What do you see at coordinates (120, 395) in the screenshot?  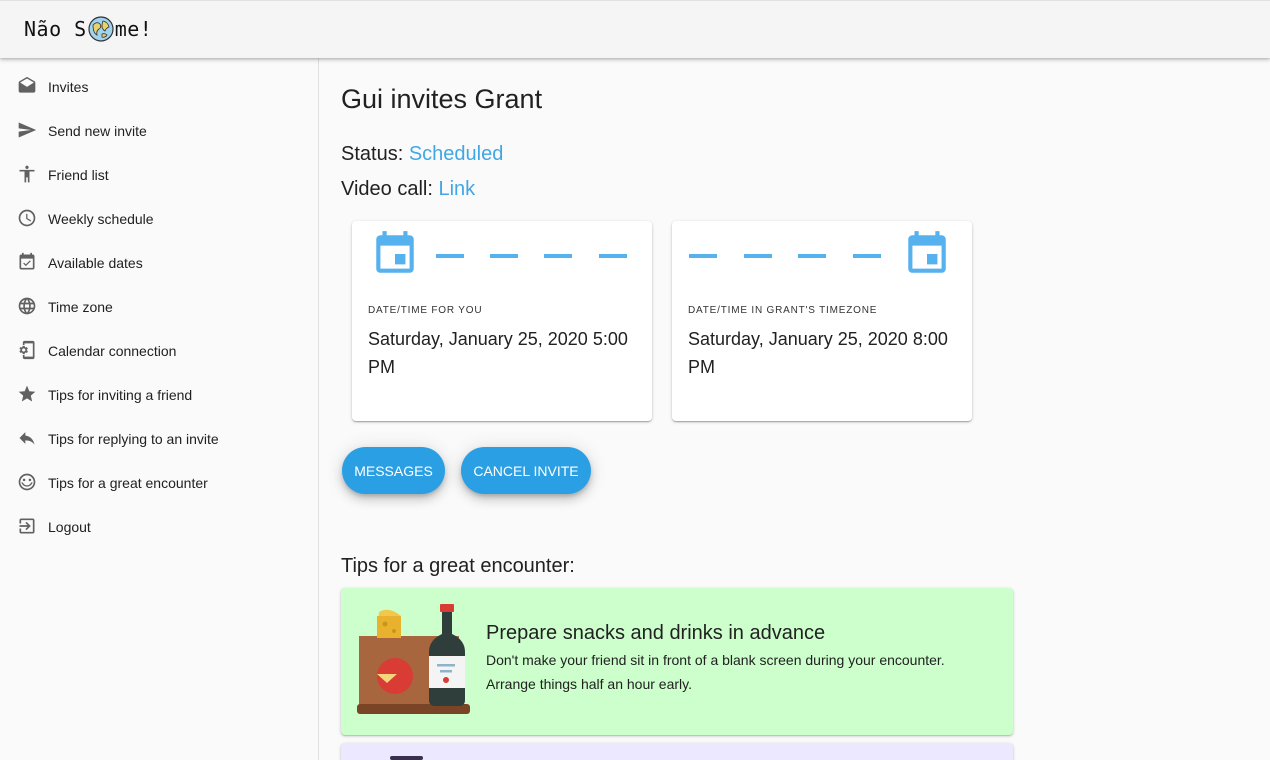 I see `sidebar-item-label: Tips for inviting a friend` at bounding box center [120, 395].